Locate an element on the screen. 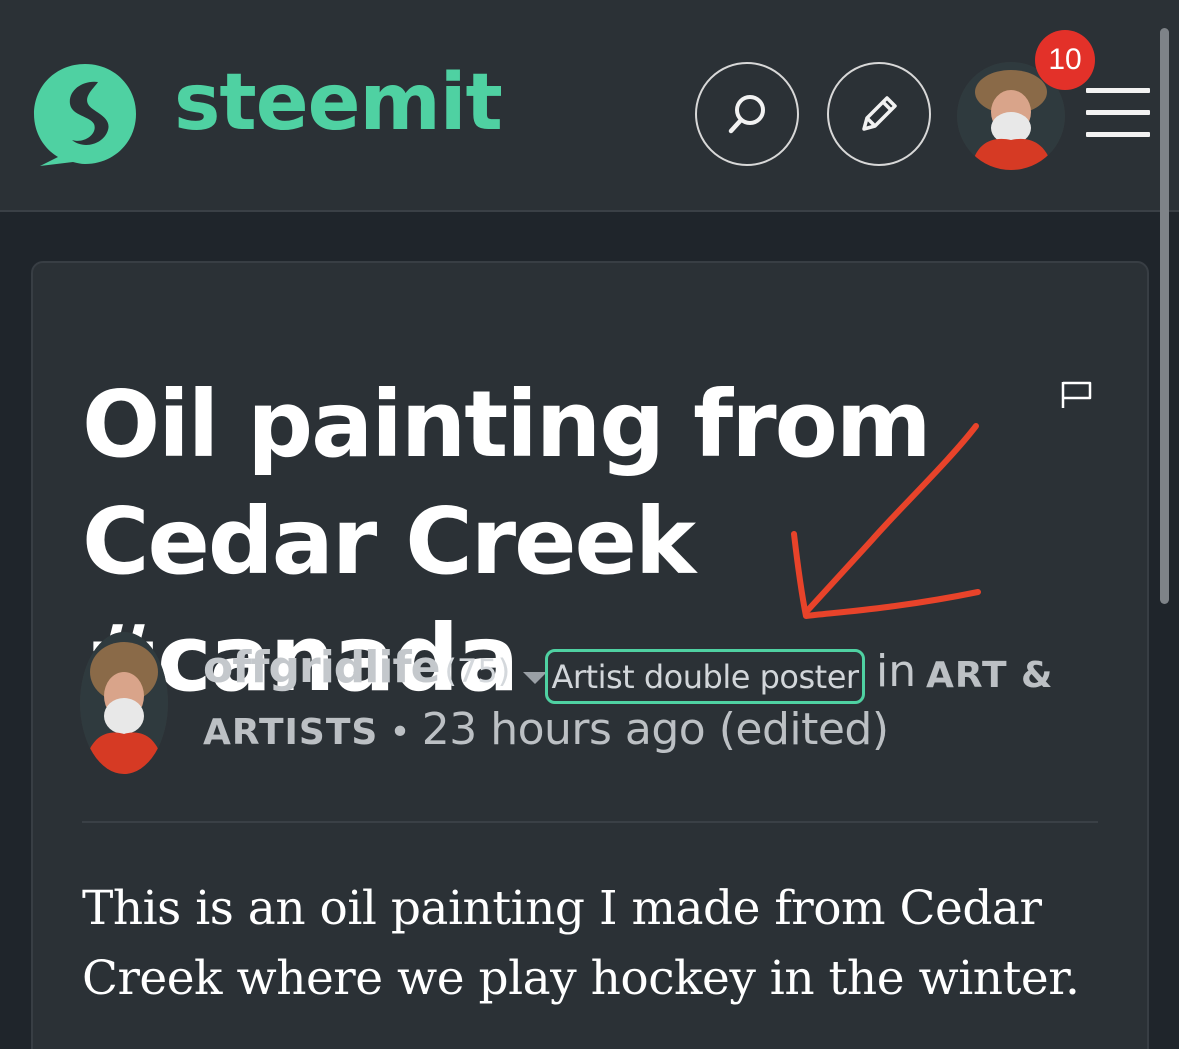 This screenshot has height=1049, width=1179. search-button is located at coordinates (747, 114).